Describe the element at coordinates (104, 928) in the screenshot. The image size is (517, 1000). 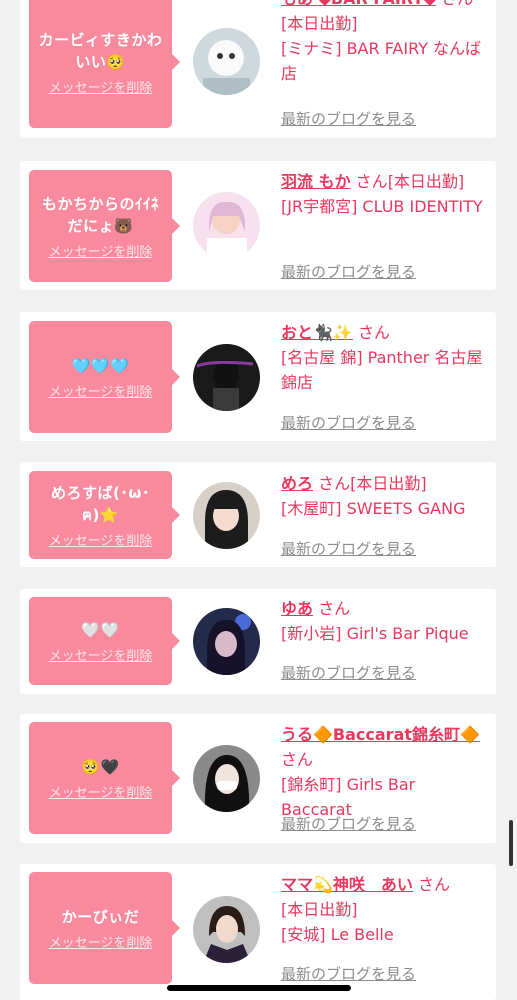
I see `message-bubble: かーびぃだ メッセージを削除` at that location.